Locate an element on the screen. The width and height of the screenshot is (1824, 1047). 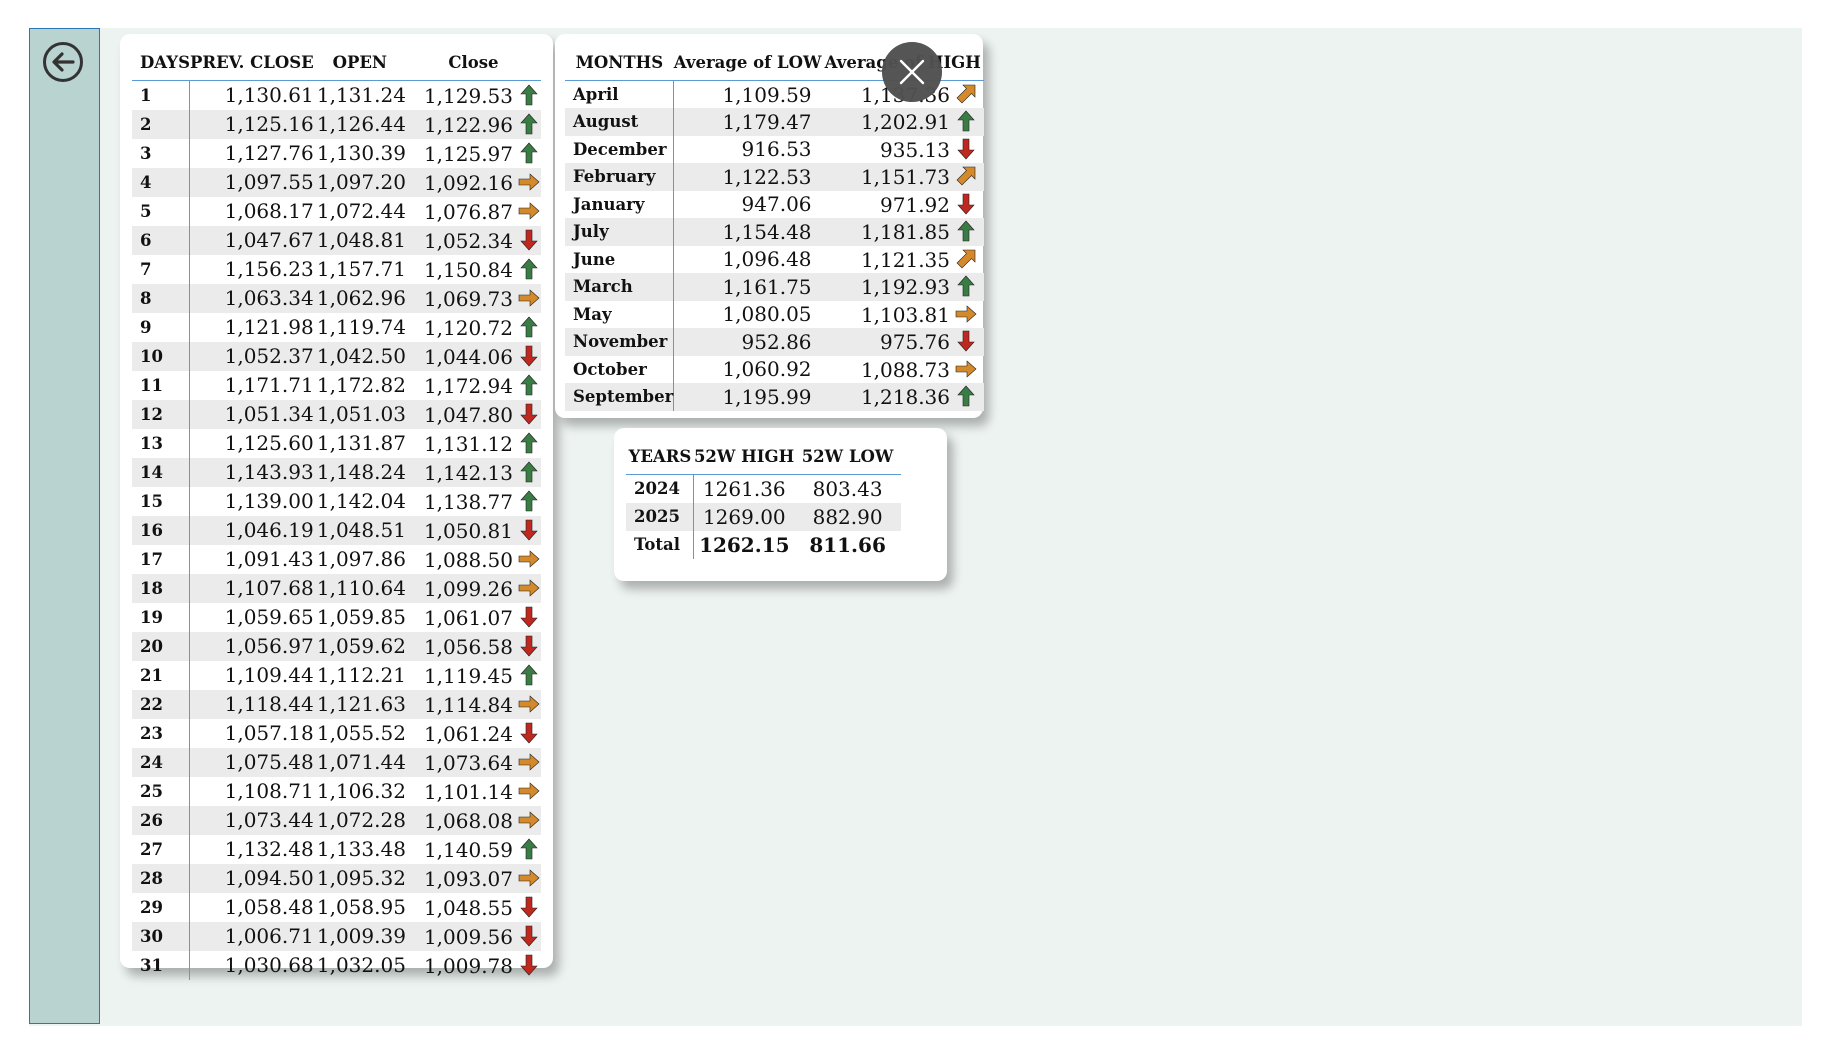
header-52w-high: 52W HIGH is located at coordinates (744, 456).